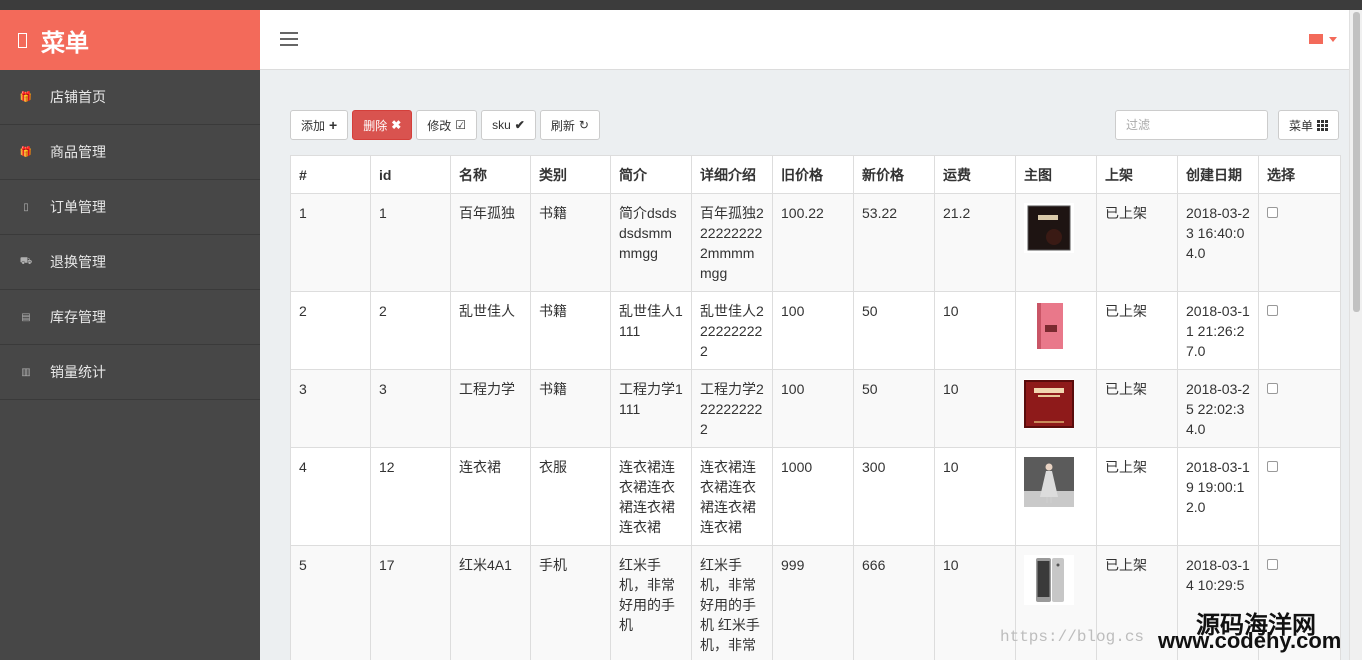  I want to click on cell-name: 乱世佳人, so click(490, 330).